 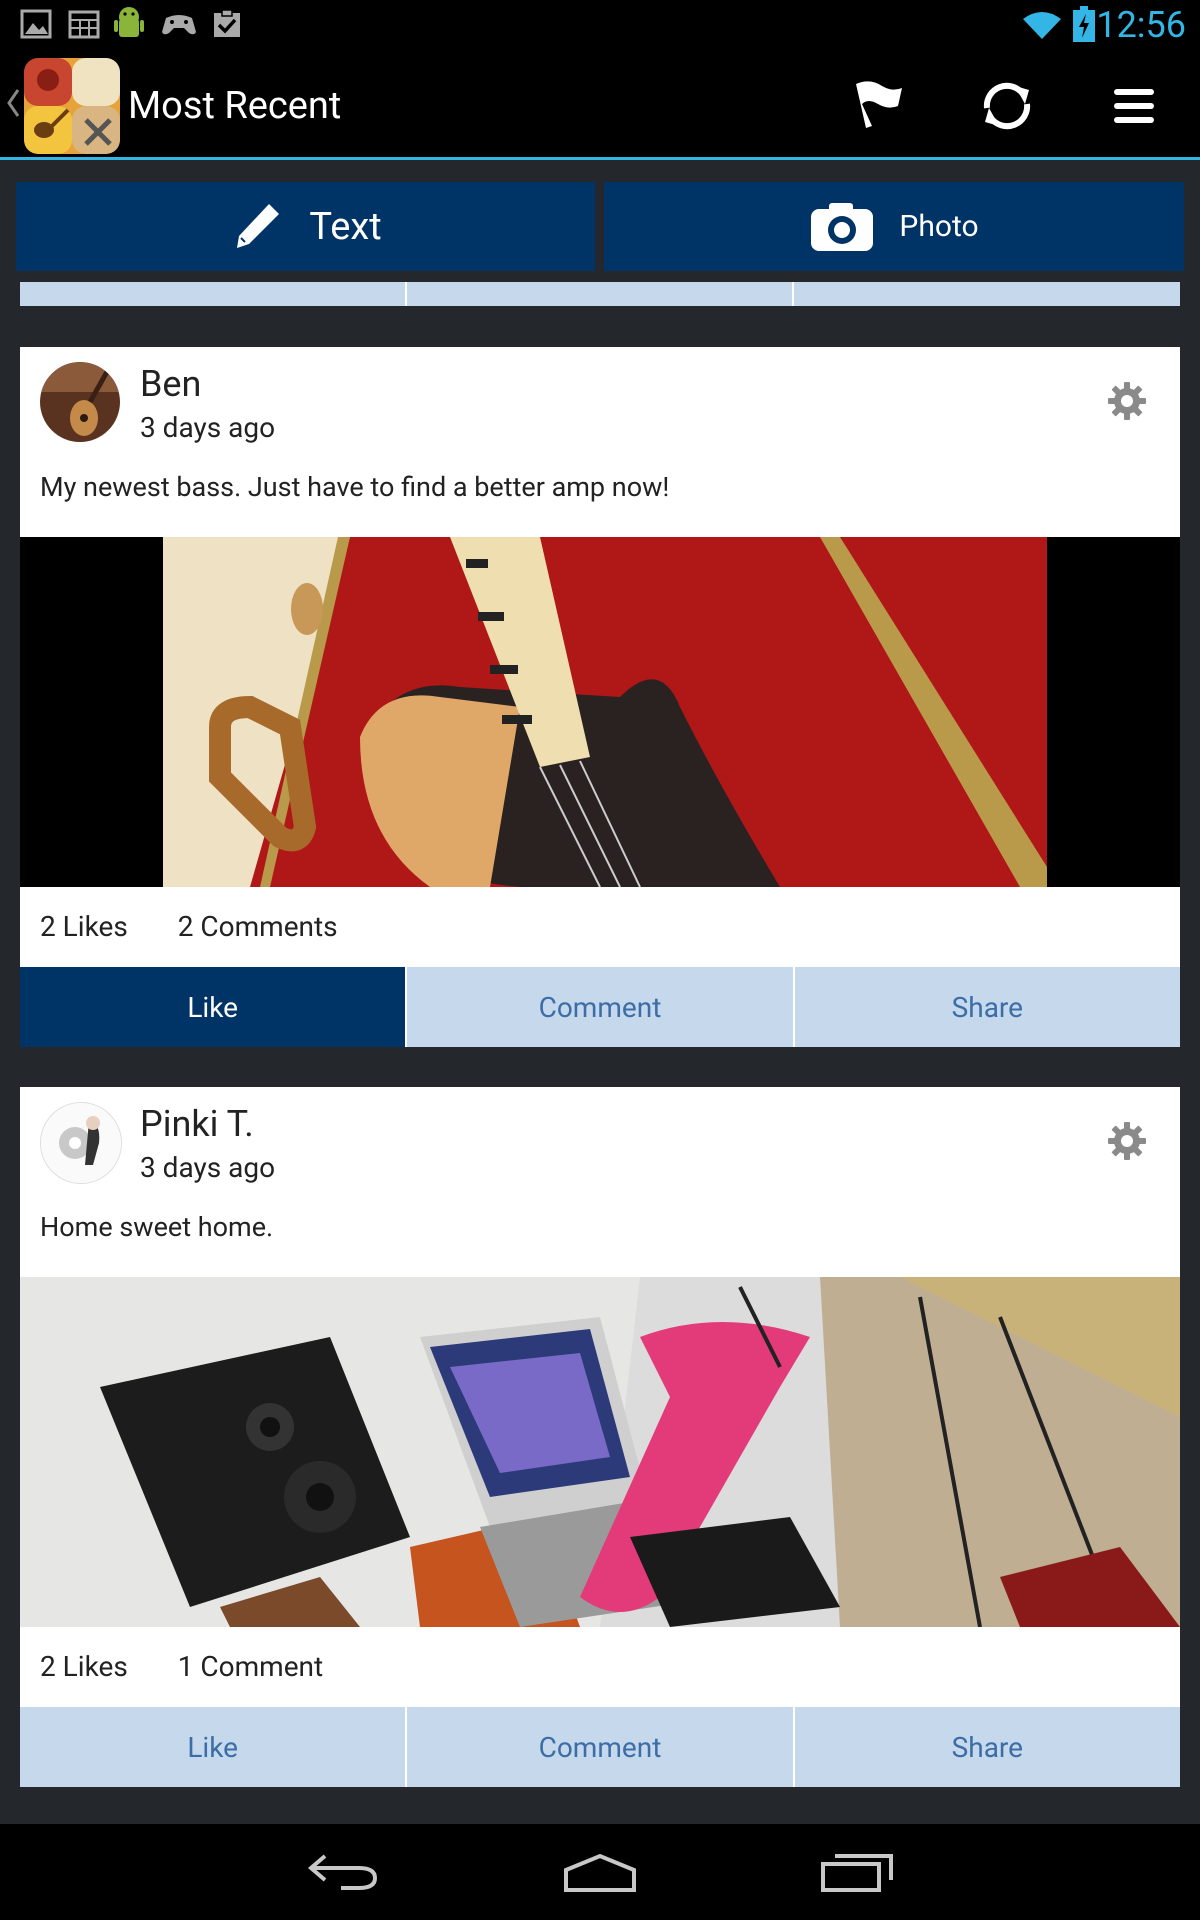 I want to click on clock: 12:56, so click(x=1141, y=25).